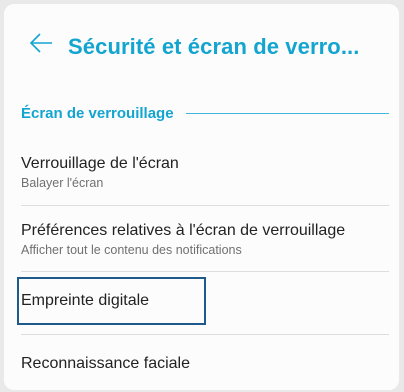 The height and width of the screenshot is (392, 404). Describe the element at coordinates (62, 183) in the screenshot. I see `item-subtitle: Balayer l'écran` at that location.